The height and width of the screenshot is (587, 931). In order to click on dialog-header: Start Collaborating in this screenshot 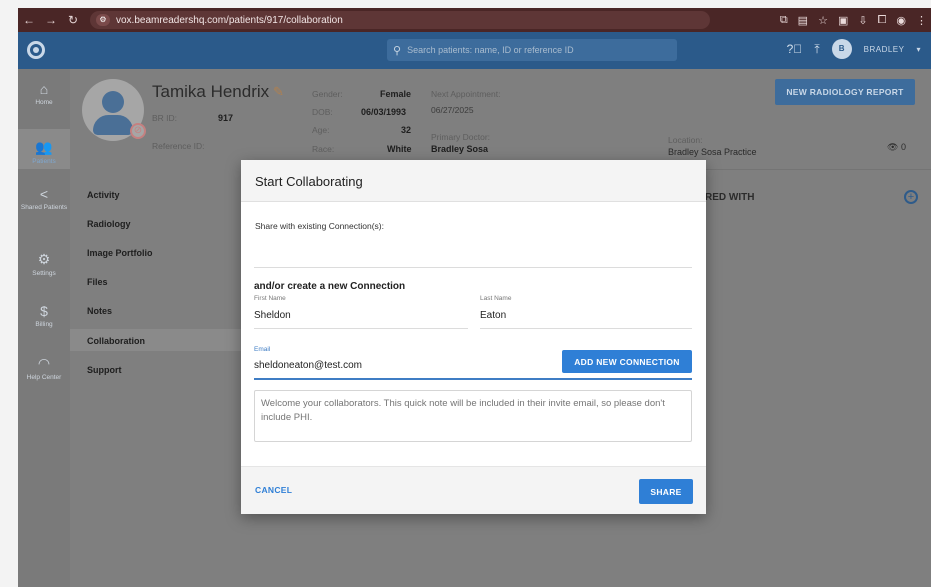, I will do `click(473, 181)`.